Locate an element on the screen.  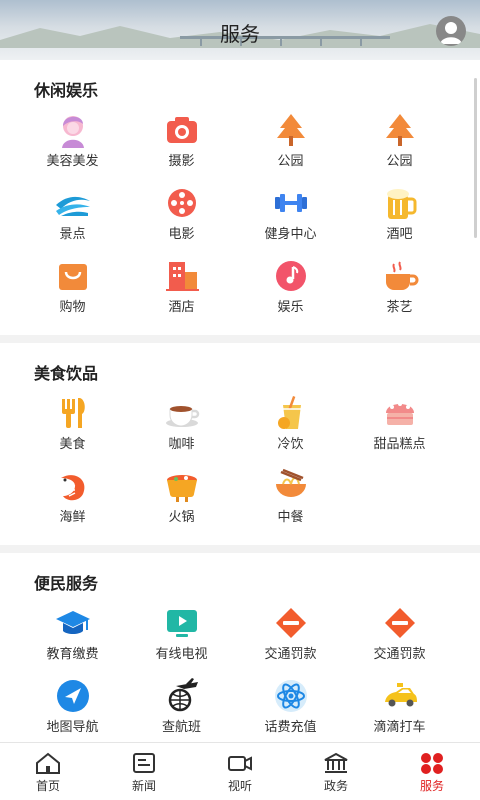
service-item: 购物 is located at coordinates (72, 292).